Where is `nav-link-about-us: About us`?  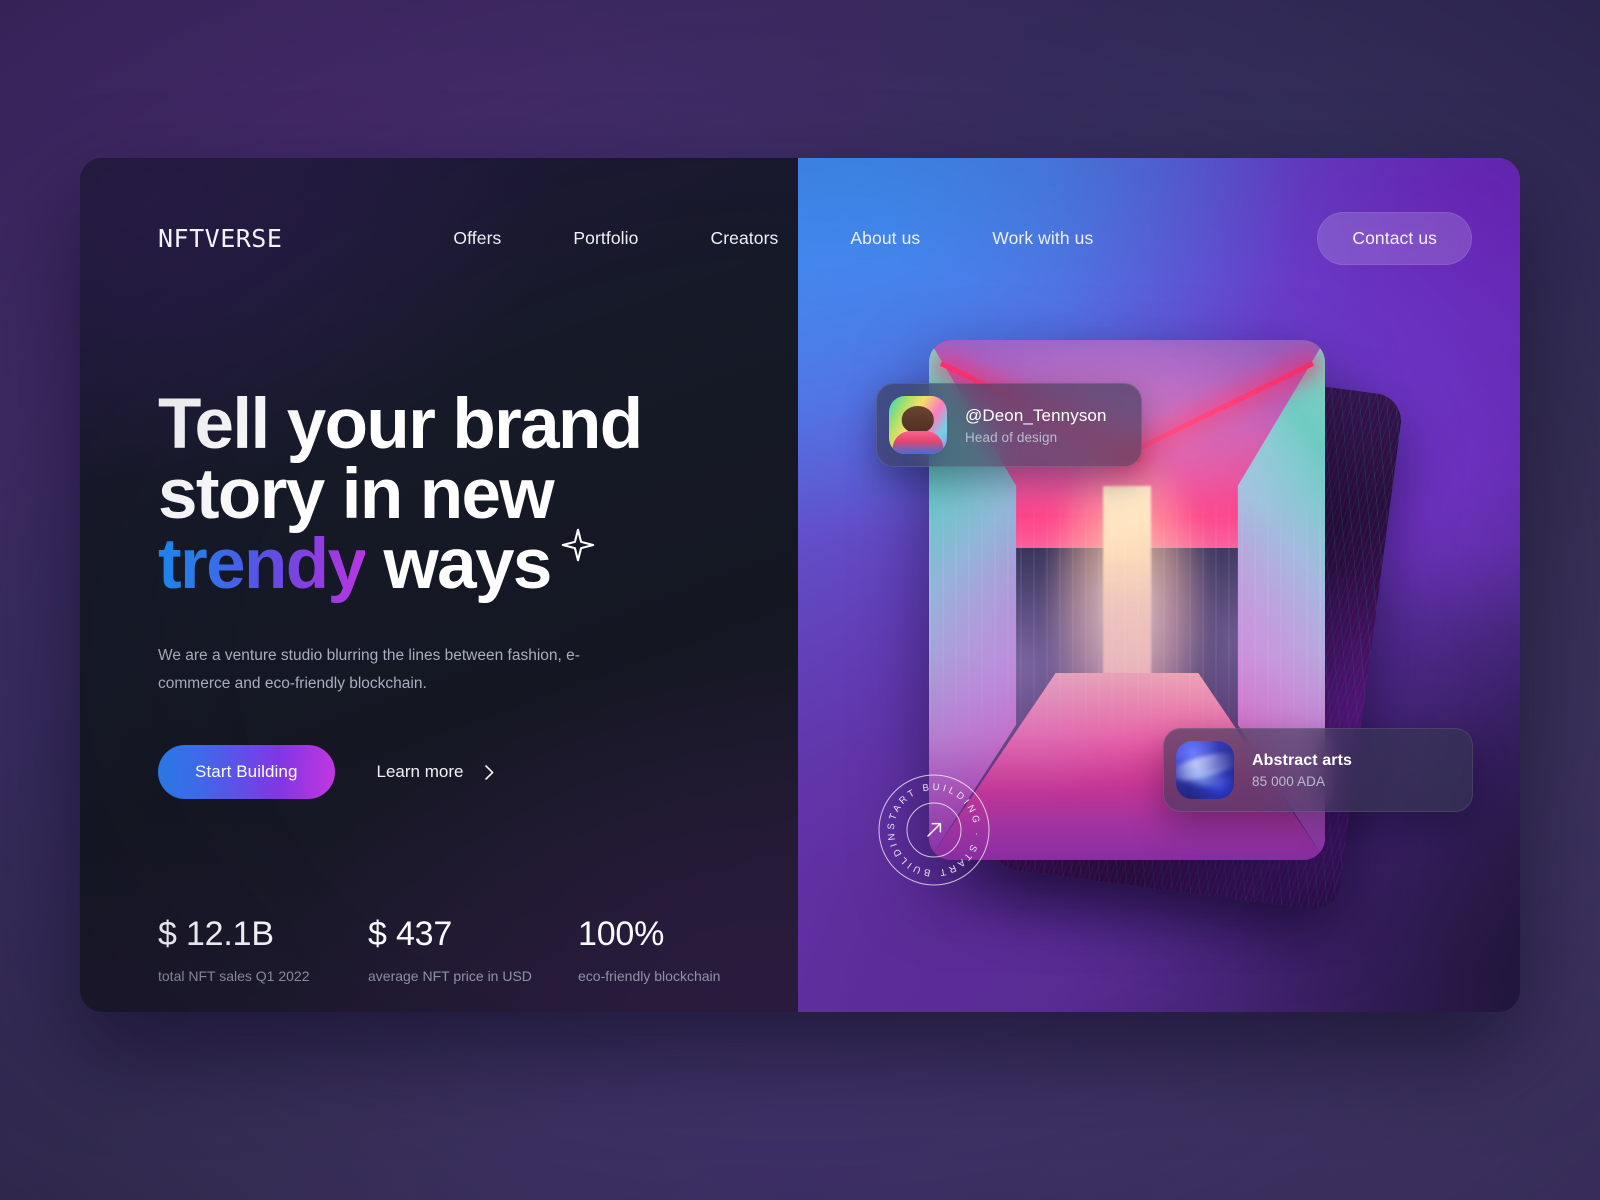
nav-link-about-us: About us is located at coordinates (885, 238).